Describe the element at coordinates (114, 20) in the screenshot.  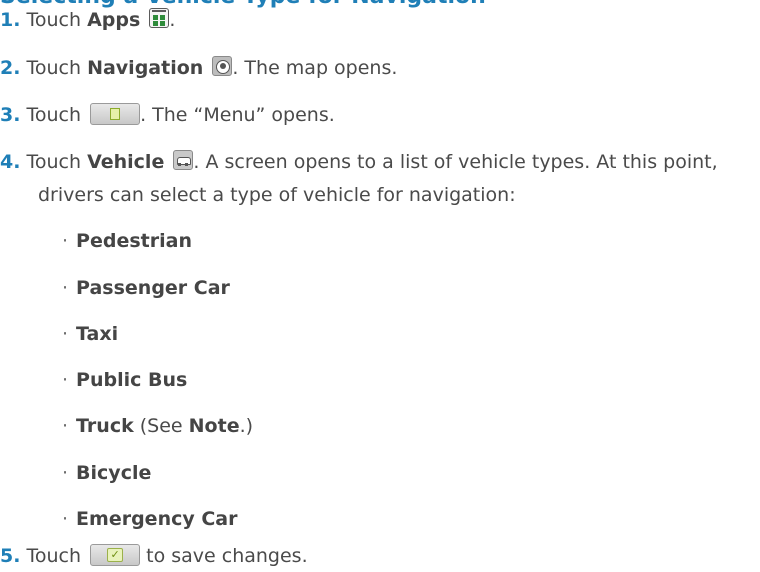
I see `step-keyword: Apps` at that location.